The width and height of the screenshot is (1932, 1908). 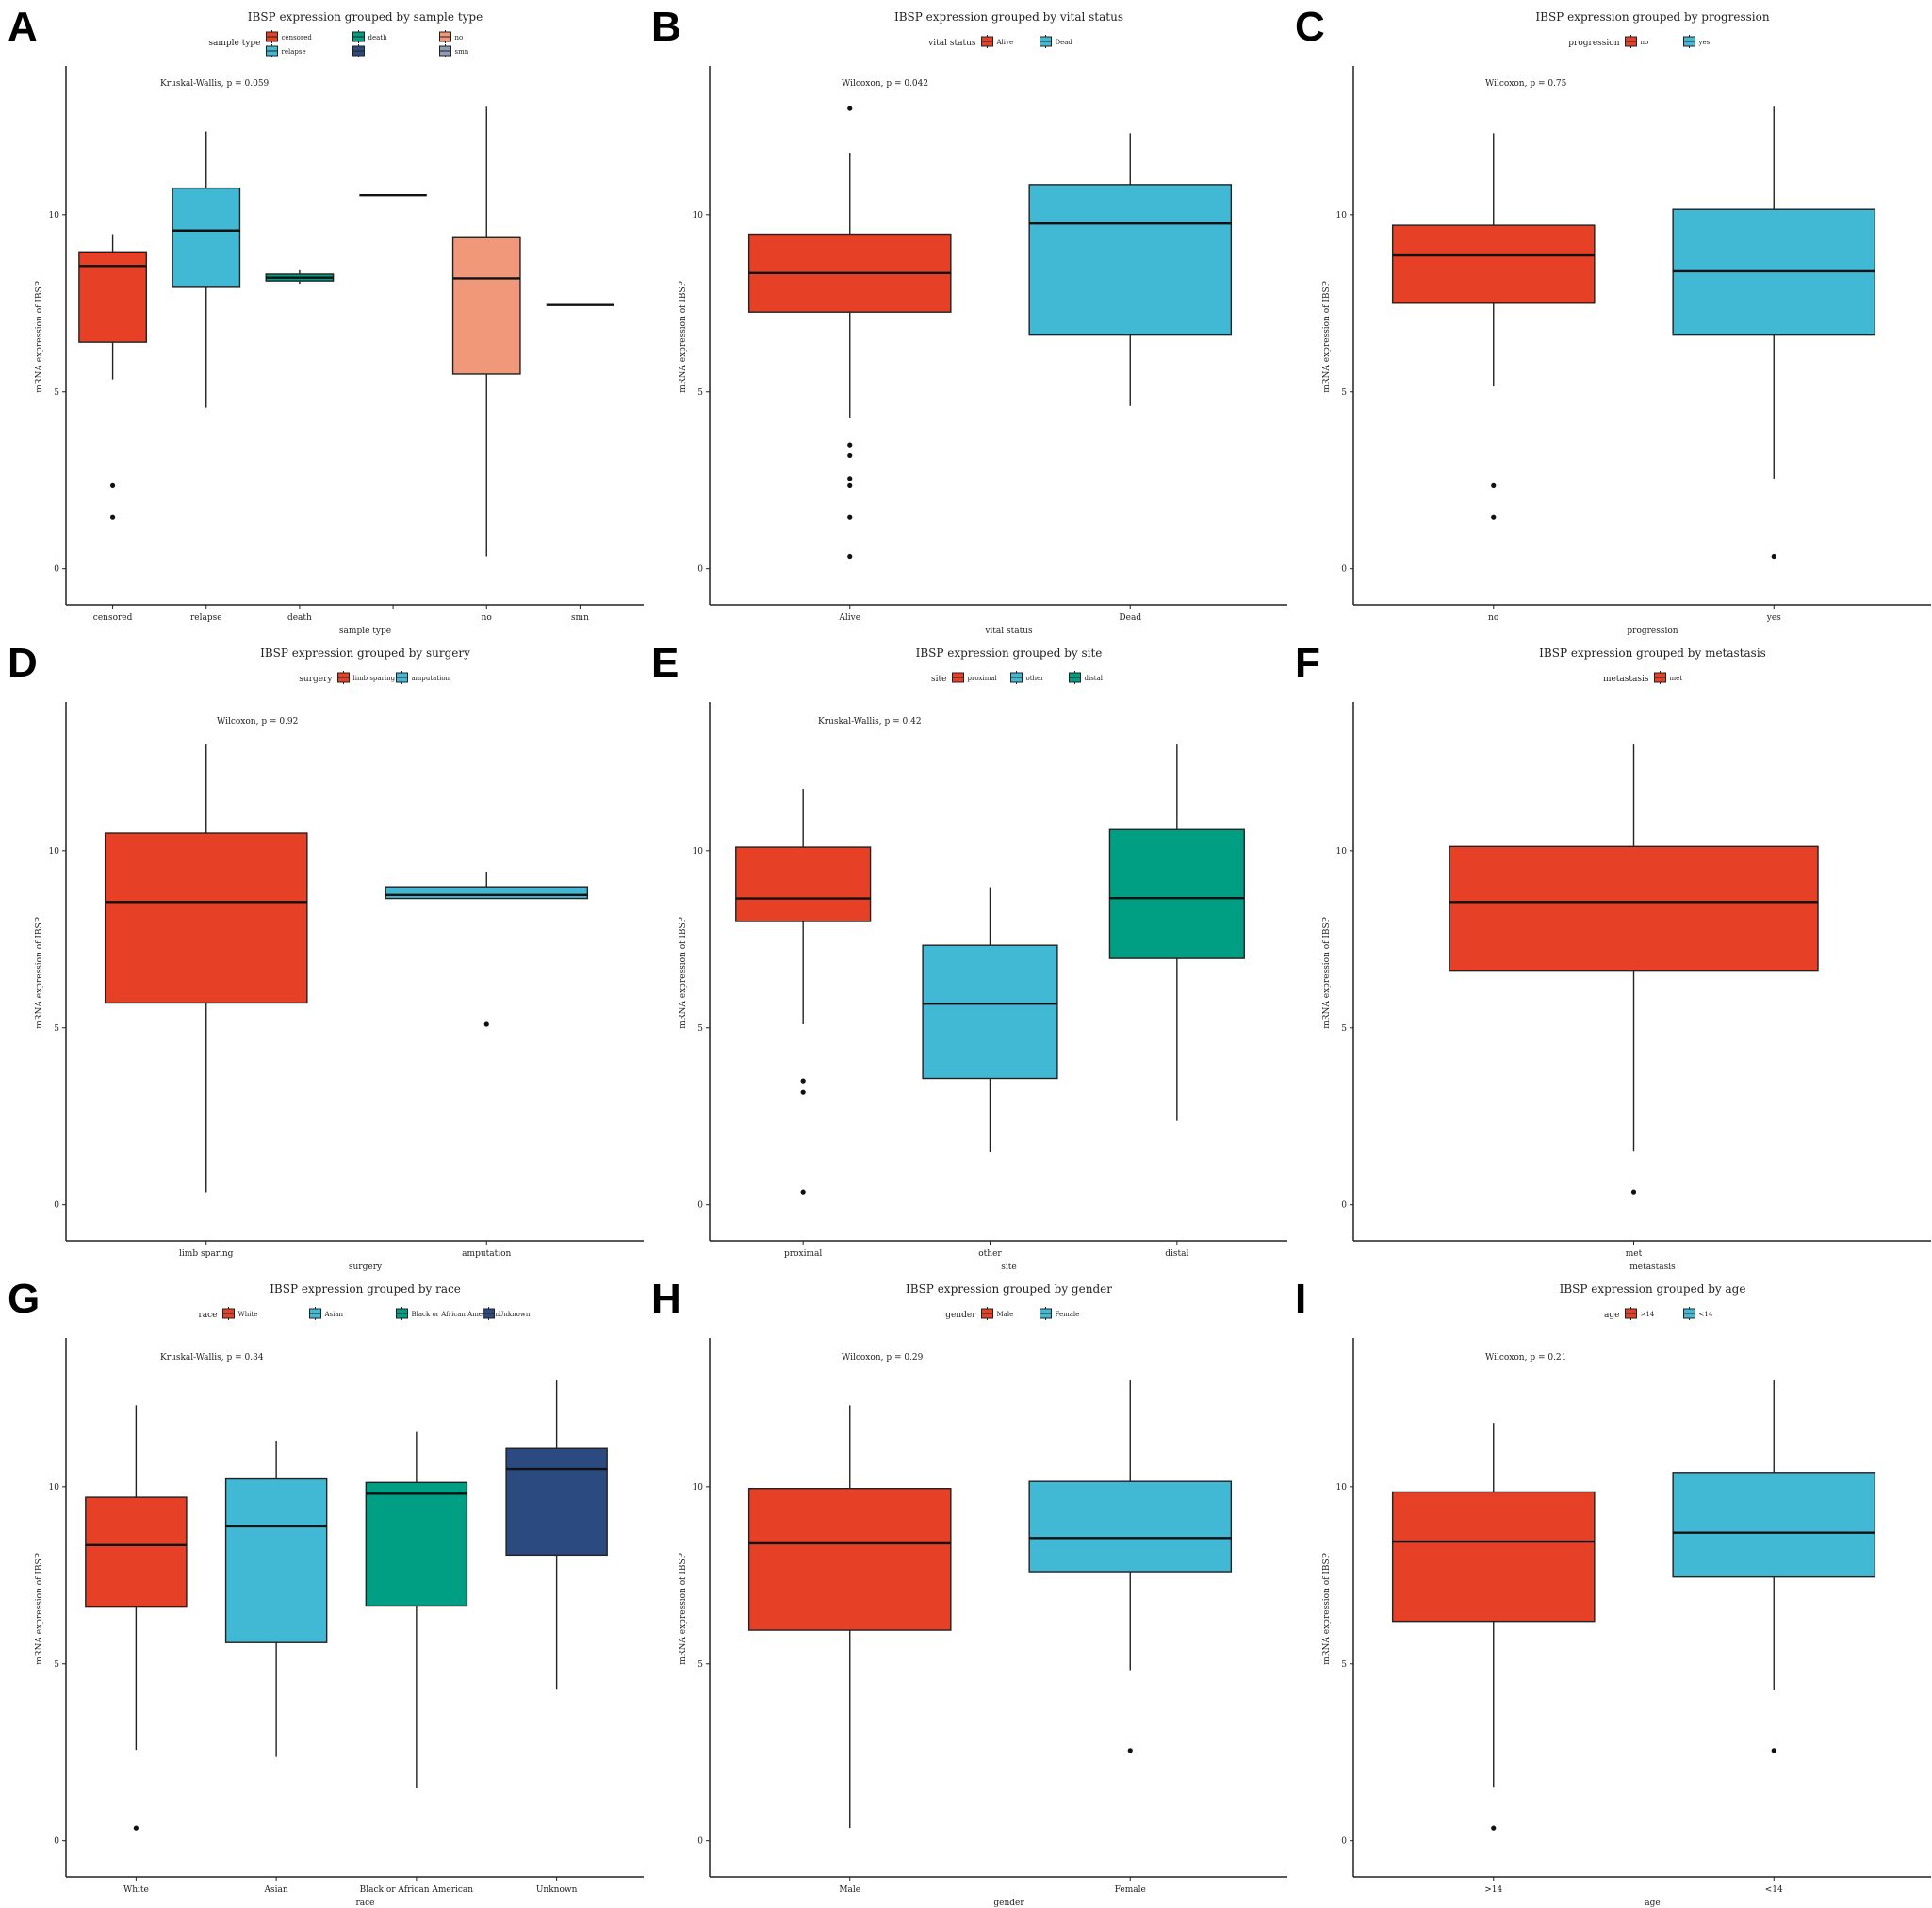 I want to click on x-tick-label: Male, so click(x=849, y=1890).